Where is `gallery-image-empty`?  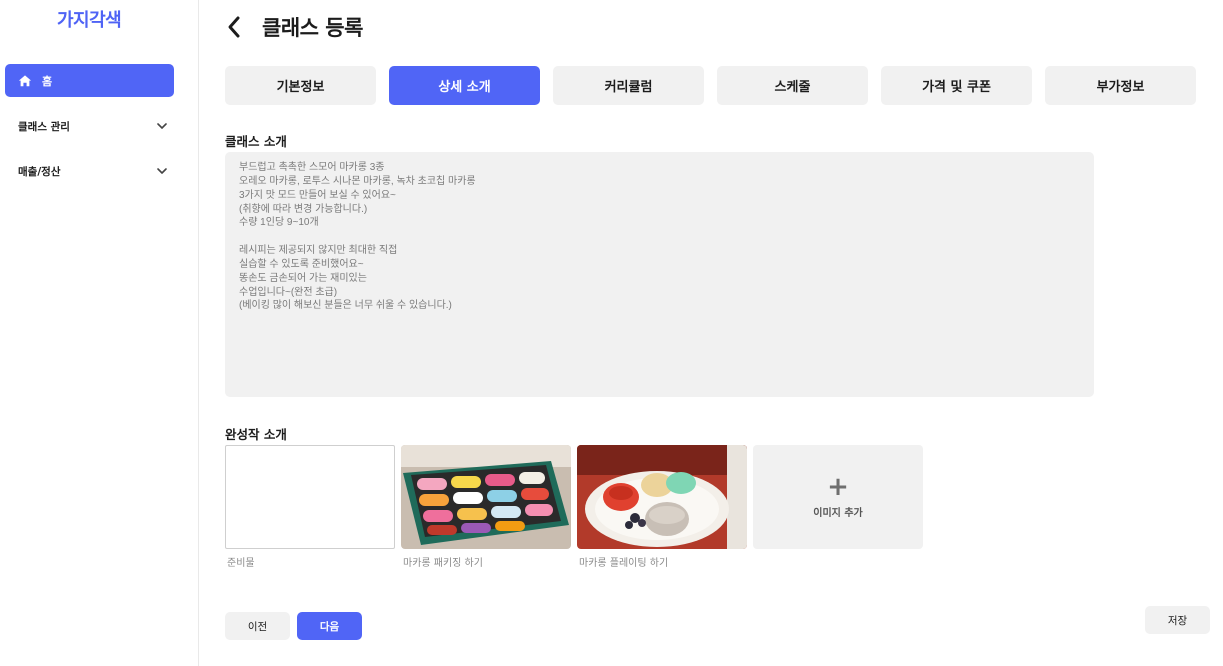
gallery-image-empty is located at coordinates (310, 497).